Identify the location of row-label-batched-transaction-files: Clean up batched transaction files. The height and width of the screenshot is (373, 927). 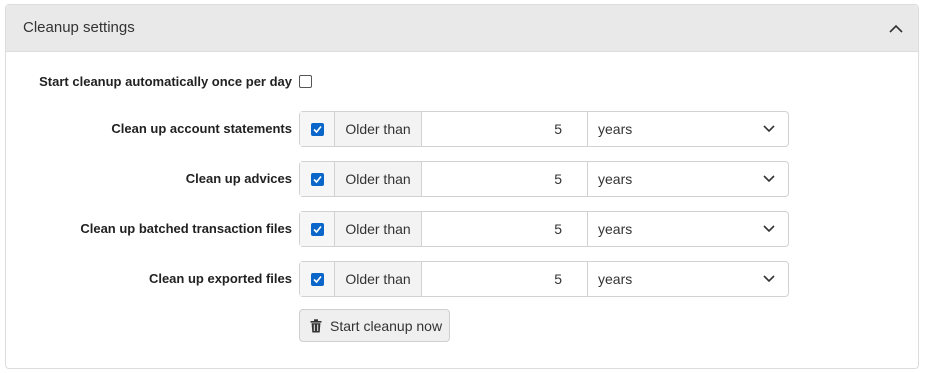
(186, 228).